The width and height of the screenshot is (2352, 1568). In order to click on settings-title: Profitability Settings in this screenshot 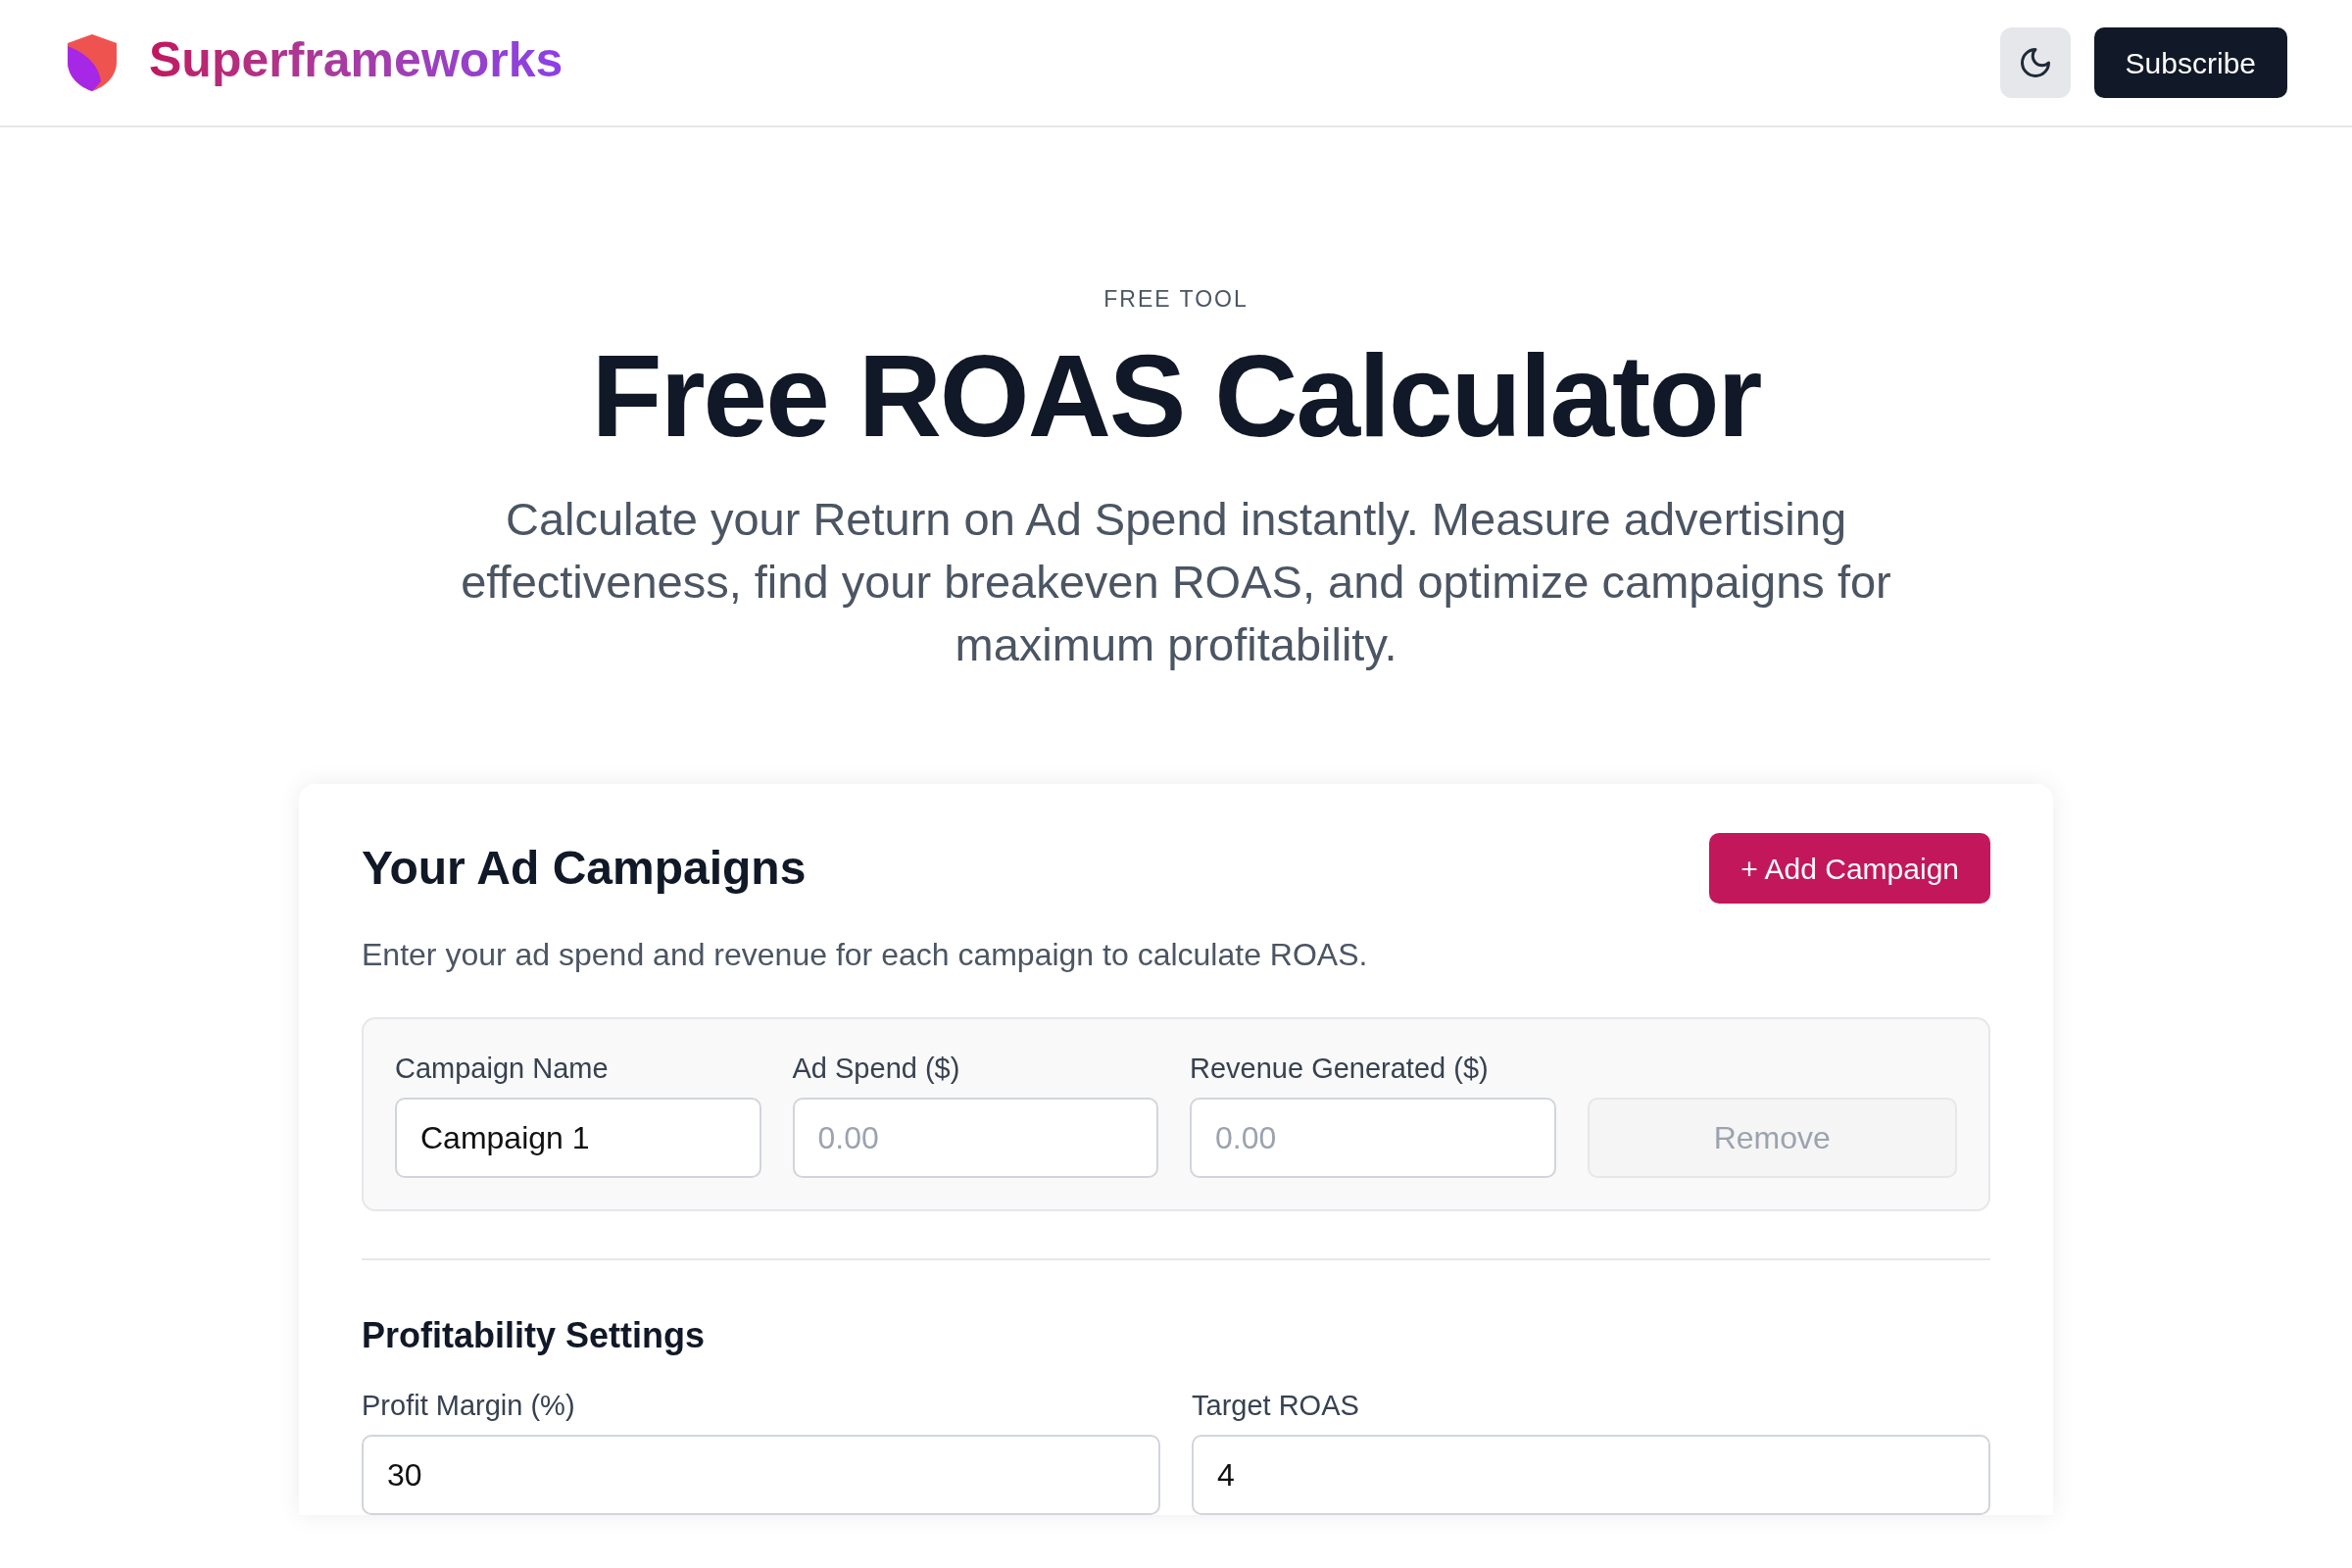, I will do `click(534, 1336)`.